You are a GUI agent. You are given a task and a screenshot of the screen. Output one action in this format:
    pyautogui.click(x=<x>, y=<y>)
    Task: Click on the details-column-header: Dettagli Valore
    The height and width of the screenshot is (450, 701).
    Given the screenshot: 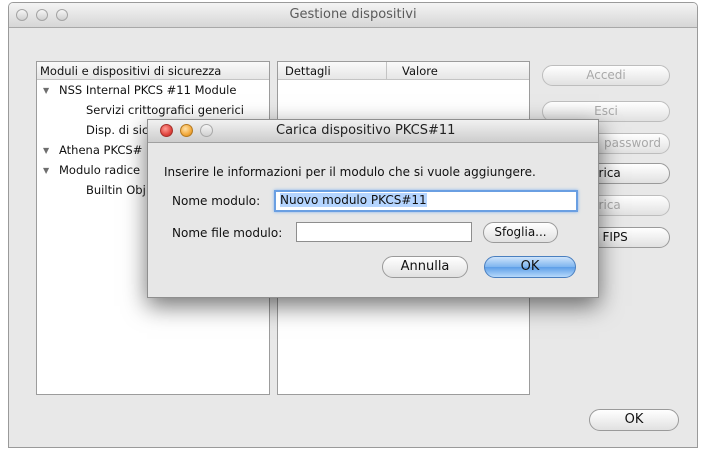 What is the action you would take?
    pyautogui.click(x=403, y=71)
    